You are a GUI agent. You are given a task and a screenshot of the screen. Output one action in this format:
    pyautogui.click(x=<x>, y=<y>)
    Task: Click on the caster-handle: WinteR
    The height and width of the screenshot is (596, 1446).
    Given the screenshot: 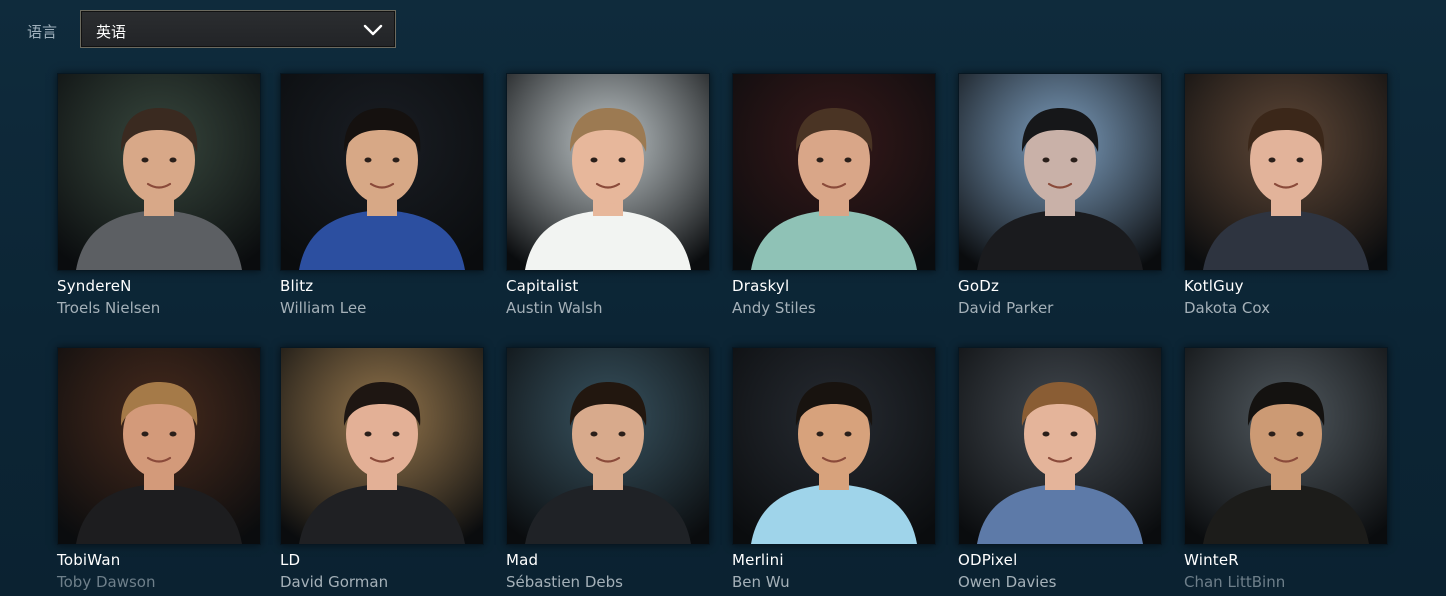 What is the action you would take?
    pyautogui.click(x=1211, y=560)
    